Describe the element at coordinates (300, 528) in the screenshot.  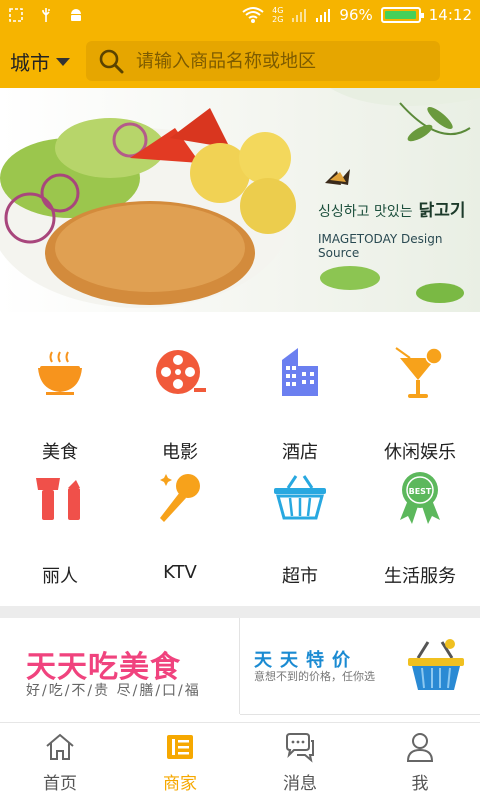
I see `category-supermarket: 超市` at that location.